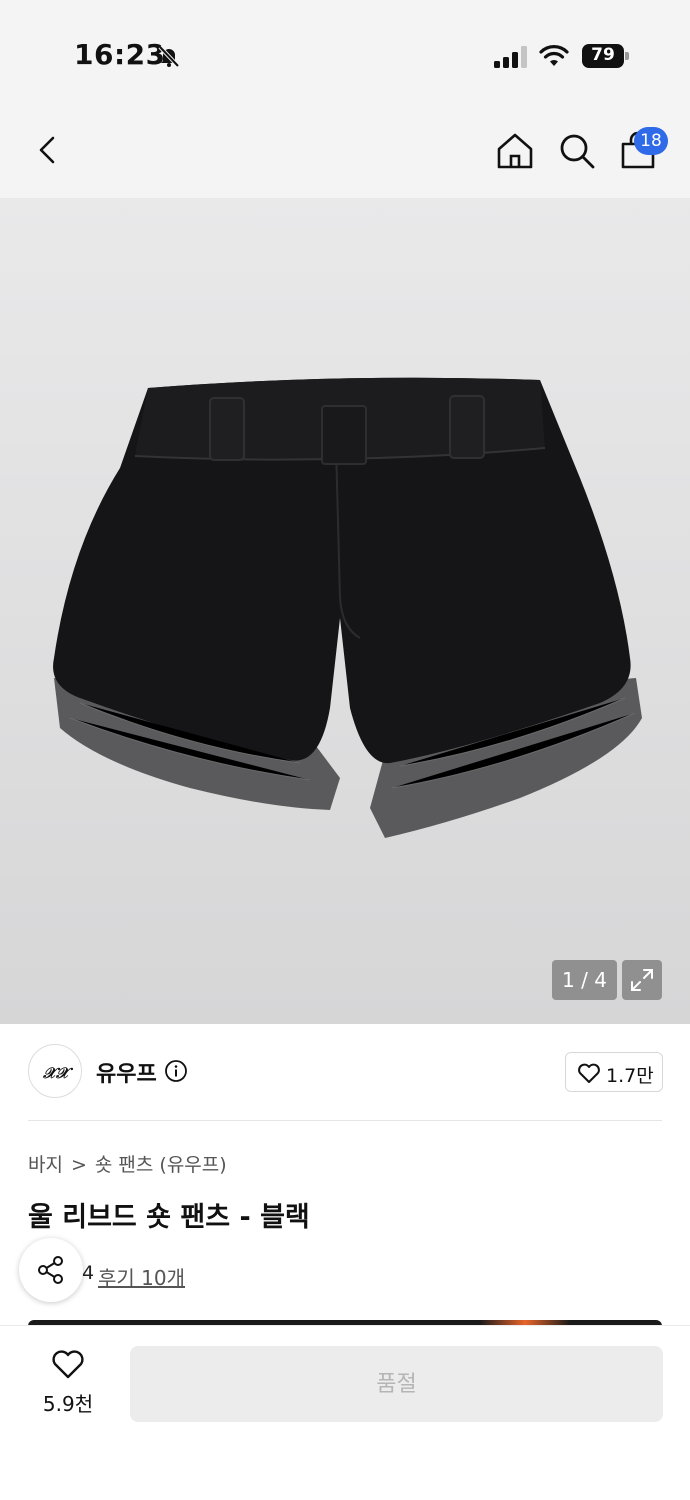  What do you see at coordinates (141, 1276) in the screenshot?
I see `review-count-link: 후기 10개` at bounding box center [141, 1276].